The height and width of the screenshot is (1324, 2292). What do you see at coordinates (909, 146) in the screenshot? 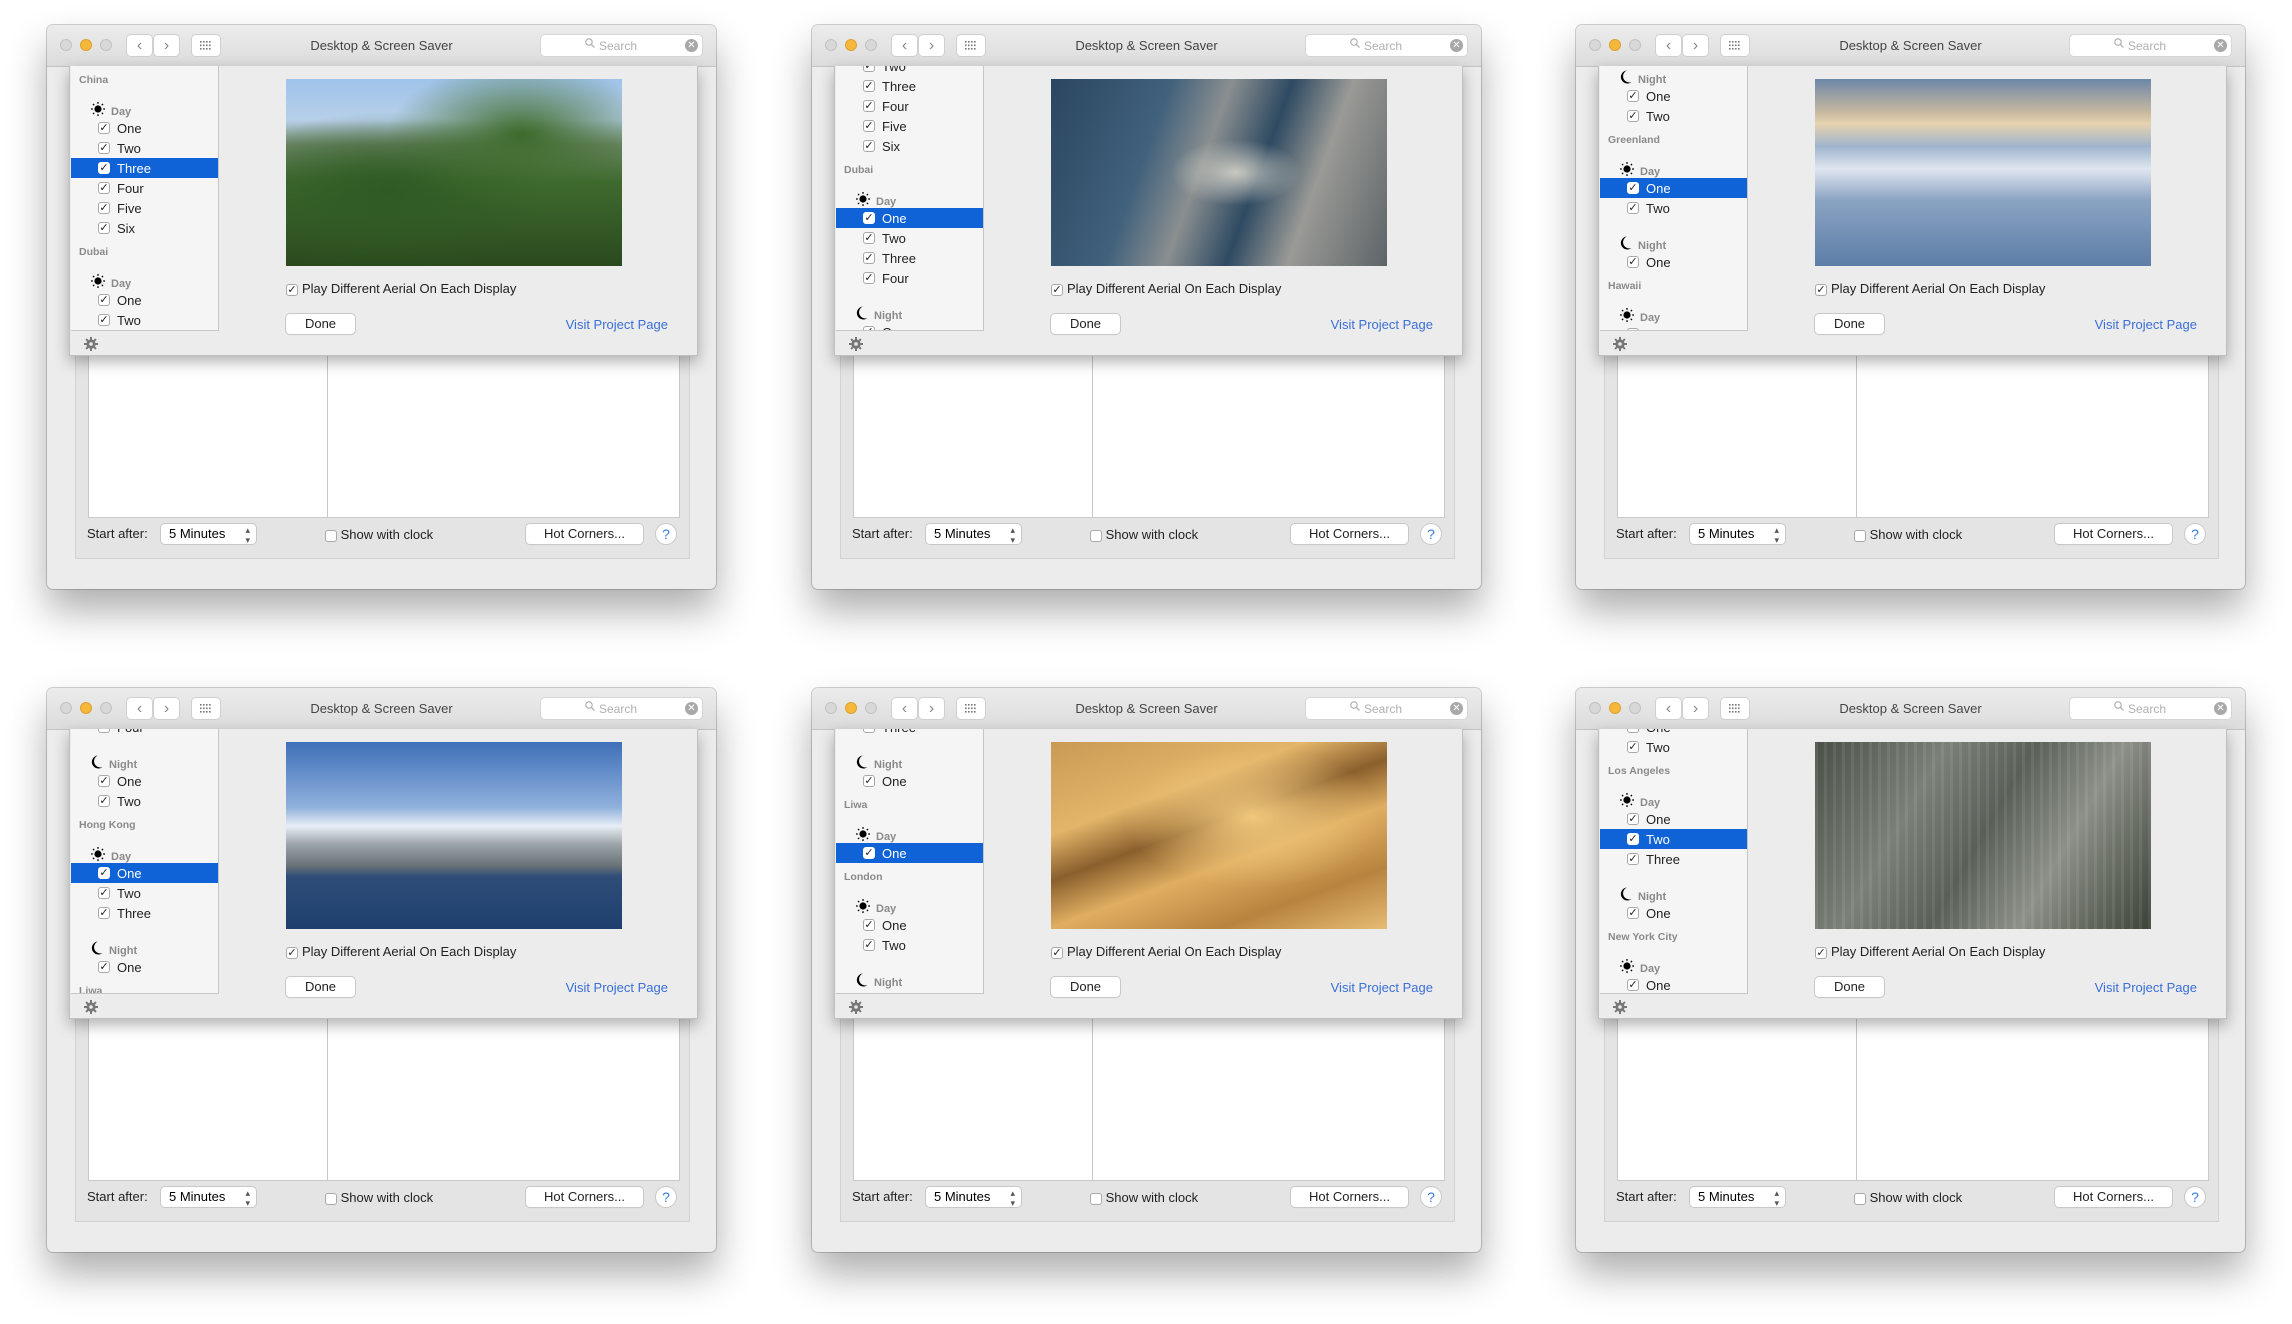
I see `list-item: ✓ Six` at bounding box center [909, 146].